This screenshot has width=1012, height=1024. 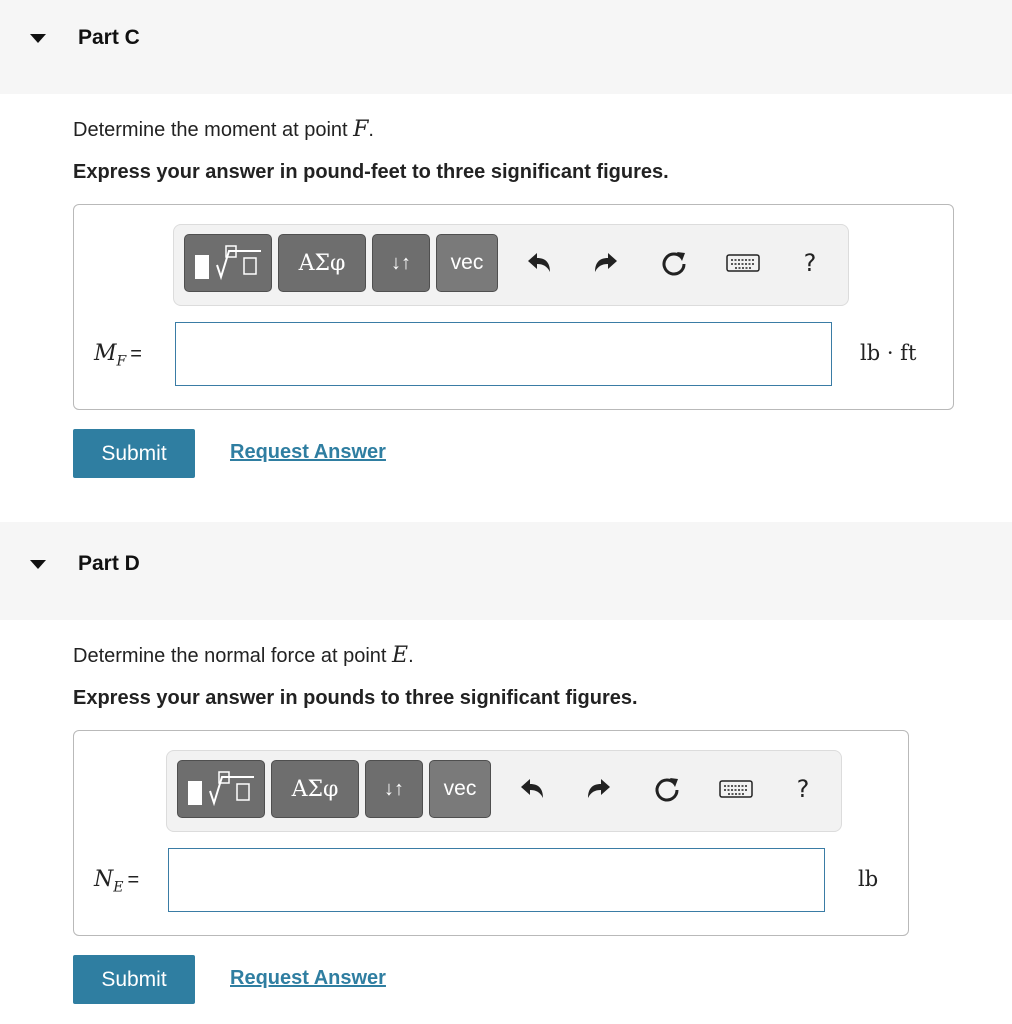 What do you see at coordinates (109, 563) in the screenshot?
I see `part-title: Part D` at bounding box center [109, 563].